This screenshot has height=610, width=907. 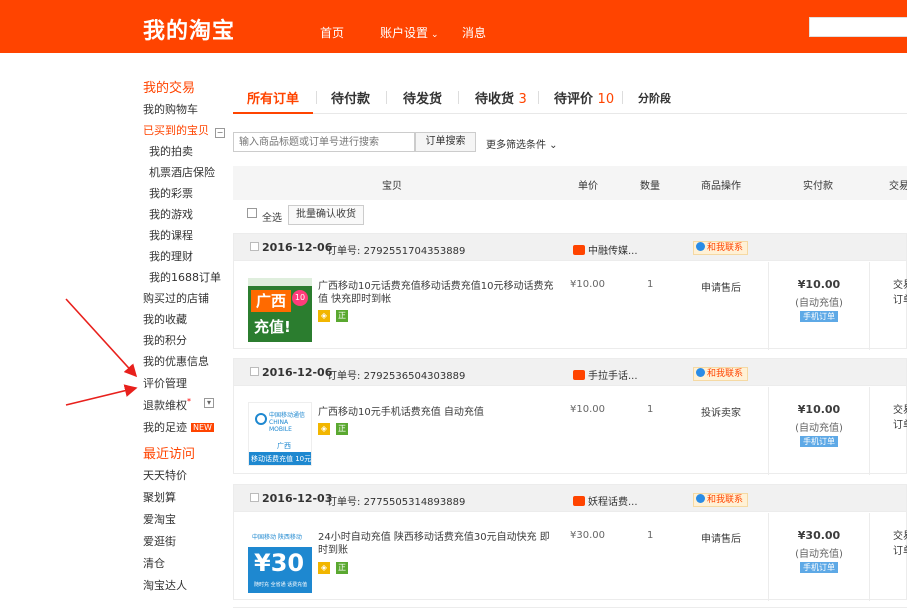 What do you see at coordinates (297, 247) in the screenshot?
I see `order-date: 2016-12-06` at bounding box center [297, 247].